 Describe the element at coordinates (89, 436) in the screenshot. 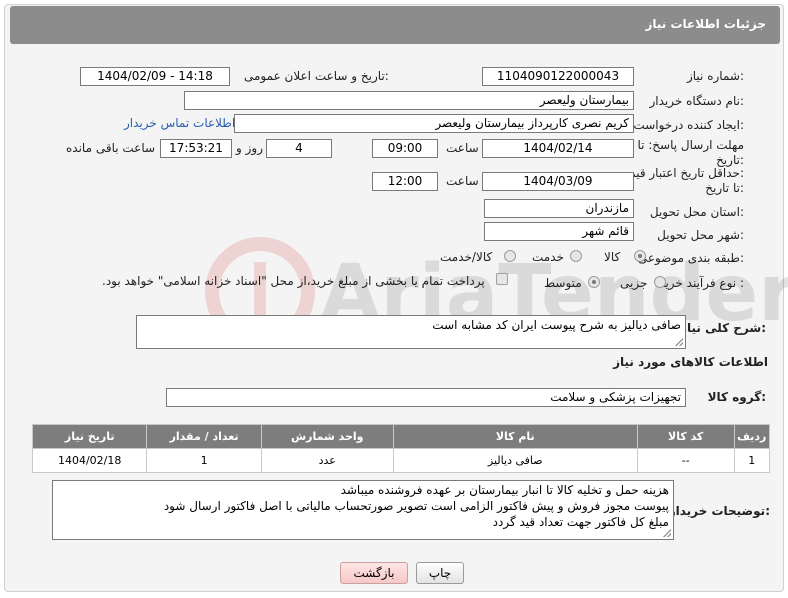

I see `col-date-header: تاریخ نیاز` at that location.